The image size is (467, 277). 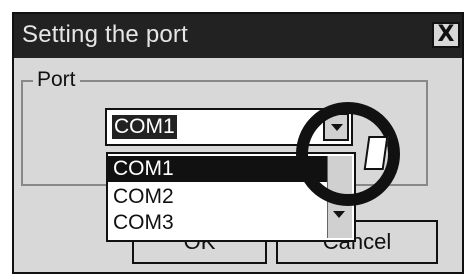 I want to click on close-button: X, so click(x=446, y=35).